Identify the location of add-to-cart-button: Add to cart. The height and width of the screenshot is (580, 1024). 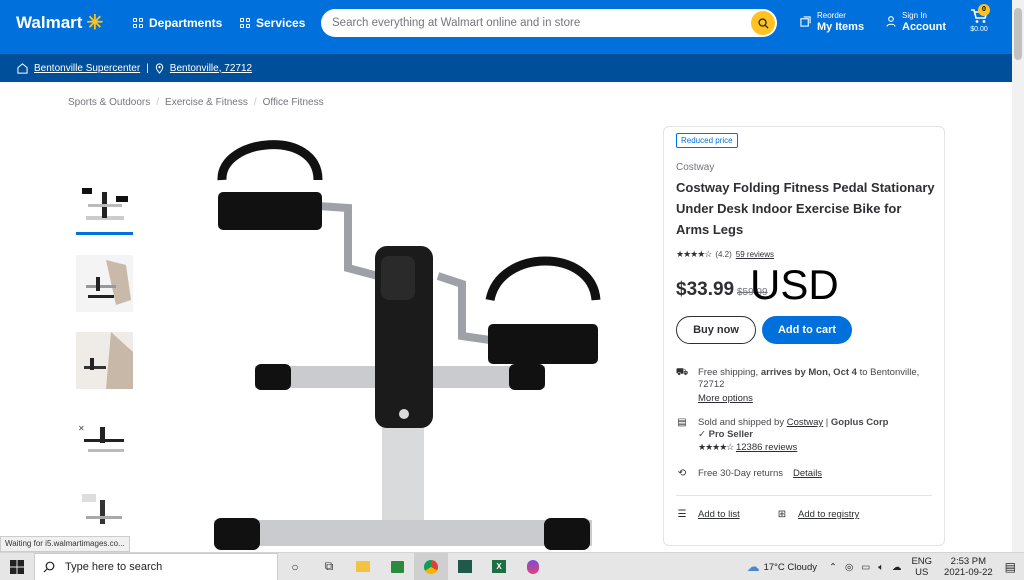
(807, 330).